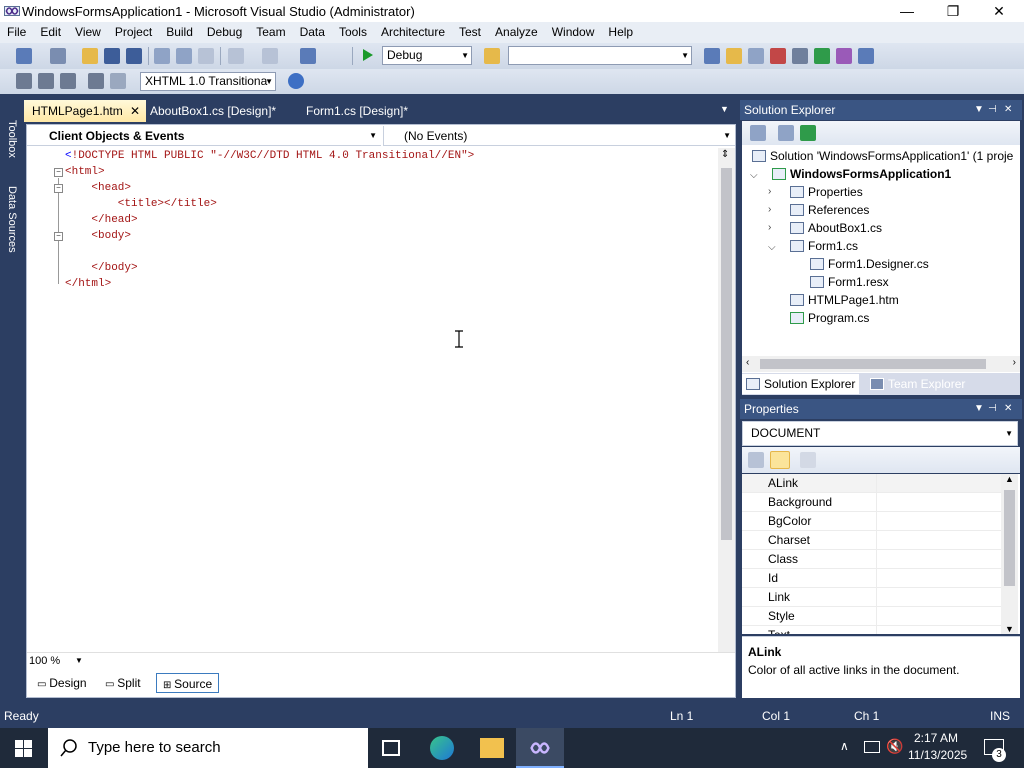 This screenshot has width=1024, height=768. I want to click on tab-form1-design: Form1.cs [Design]*, so click(357, 111).